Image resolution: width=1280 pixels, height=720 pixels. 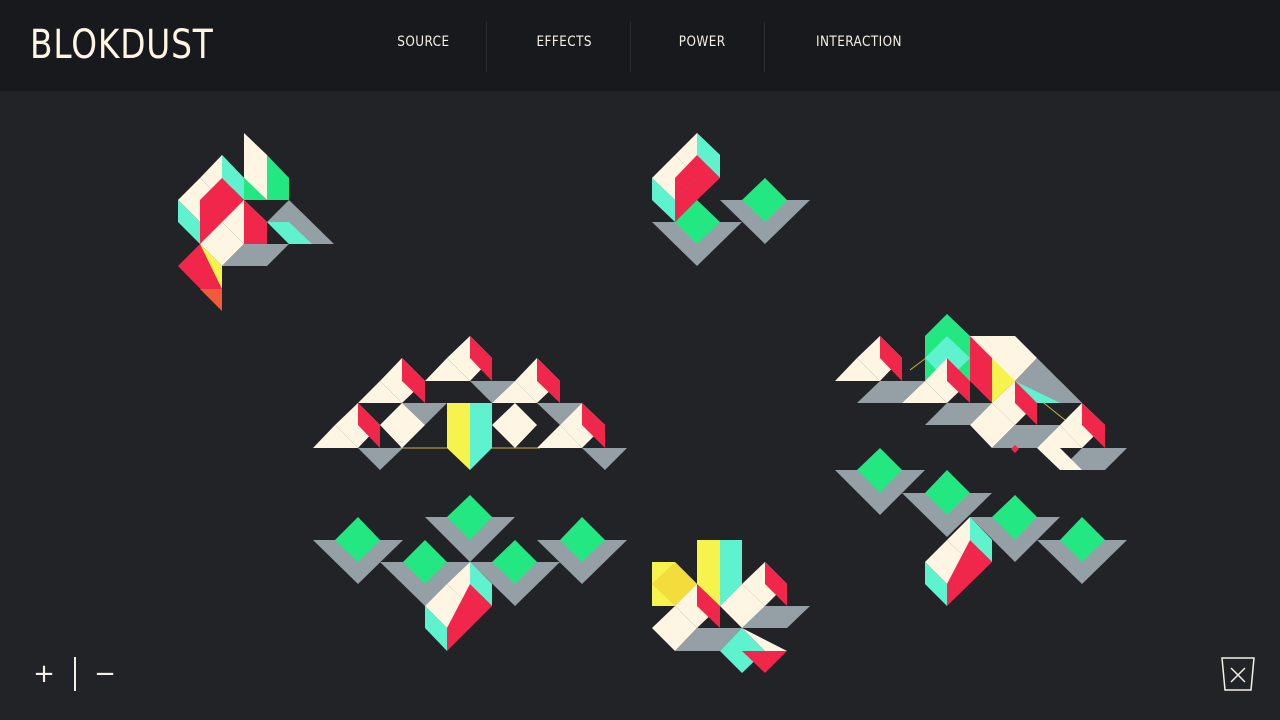 What do you see at coordinates (859, 46) in the screenshot?
I see `nav-interaction: INTERACTION` at bounding box center [859, 46].